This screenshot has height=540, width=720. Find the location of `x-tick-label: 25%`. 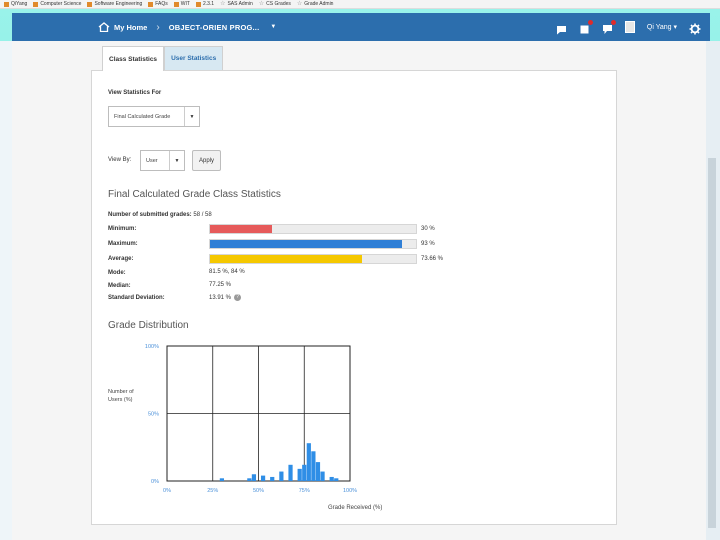

x-tick-label: 25% is located at coordinates (212, 491).